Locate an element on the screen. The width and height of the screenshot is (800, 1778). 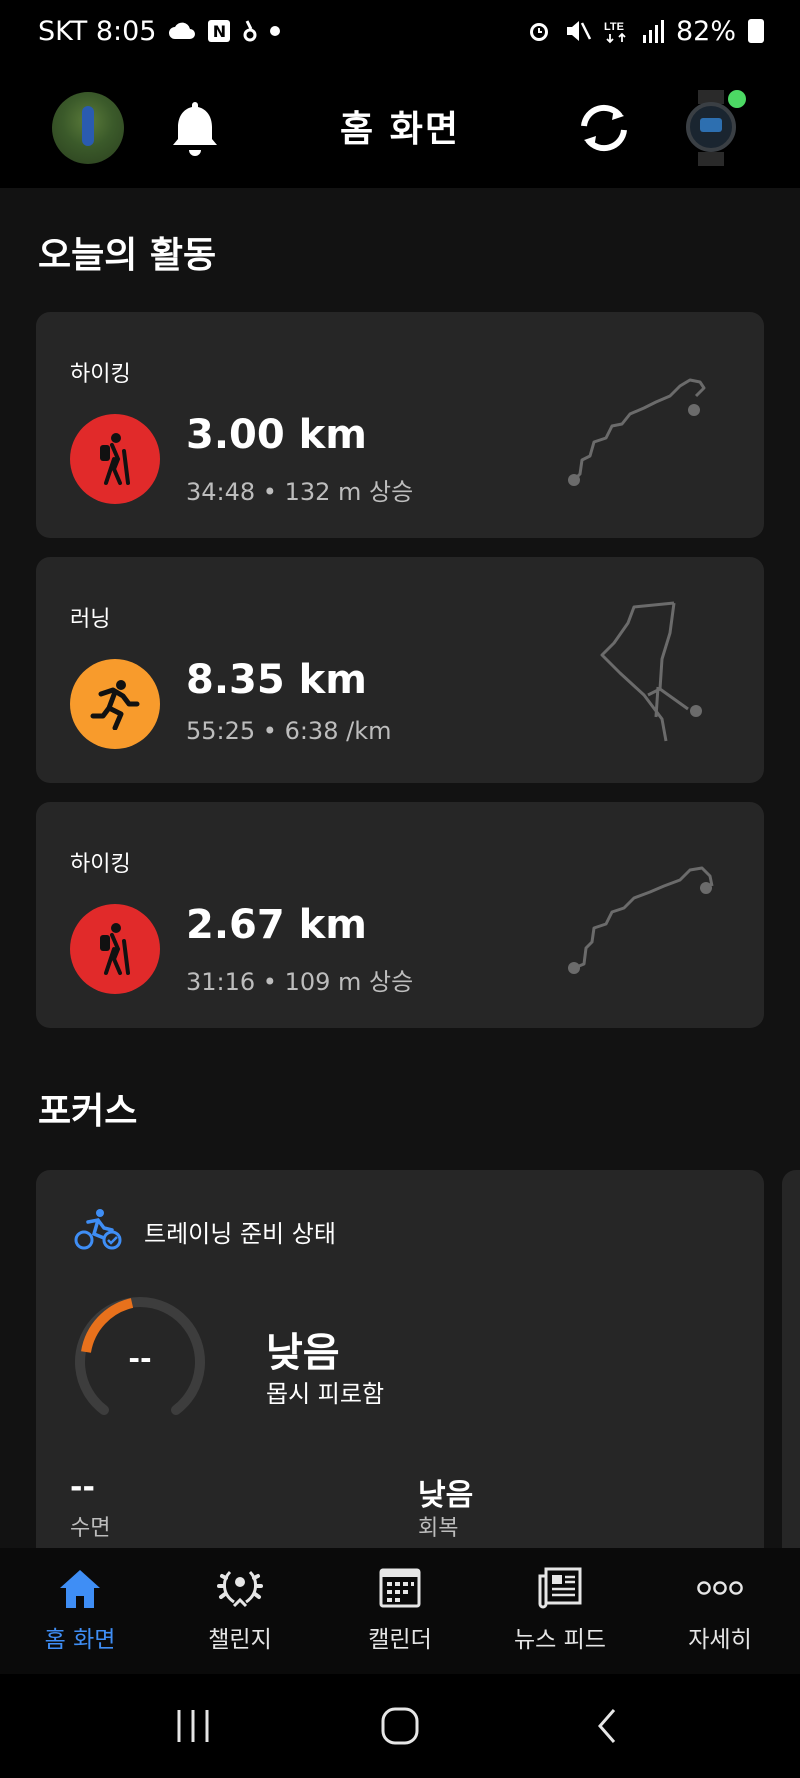
home-circle-icon is located at coordinates (400, 1726).